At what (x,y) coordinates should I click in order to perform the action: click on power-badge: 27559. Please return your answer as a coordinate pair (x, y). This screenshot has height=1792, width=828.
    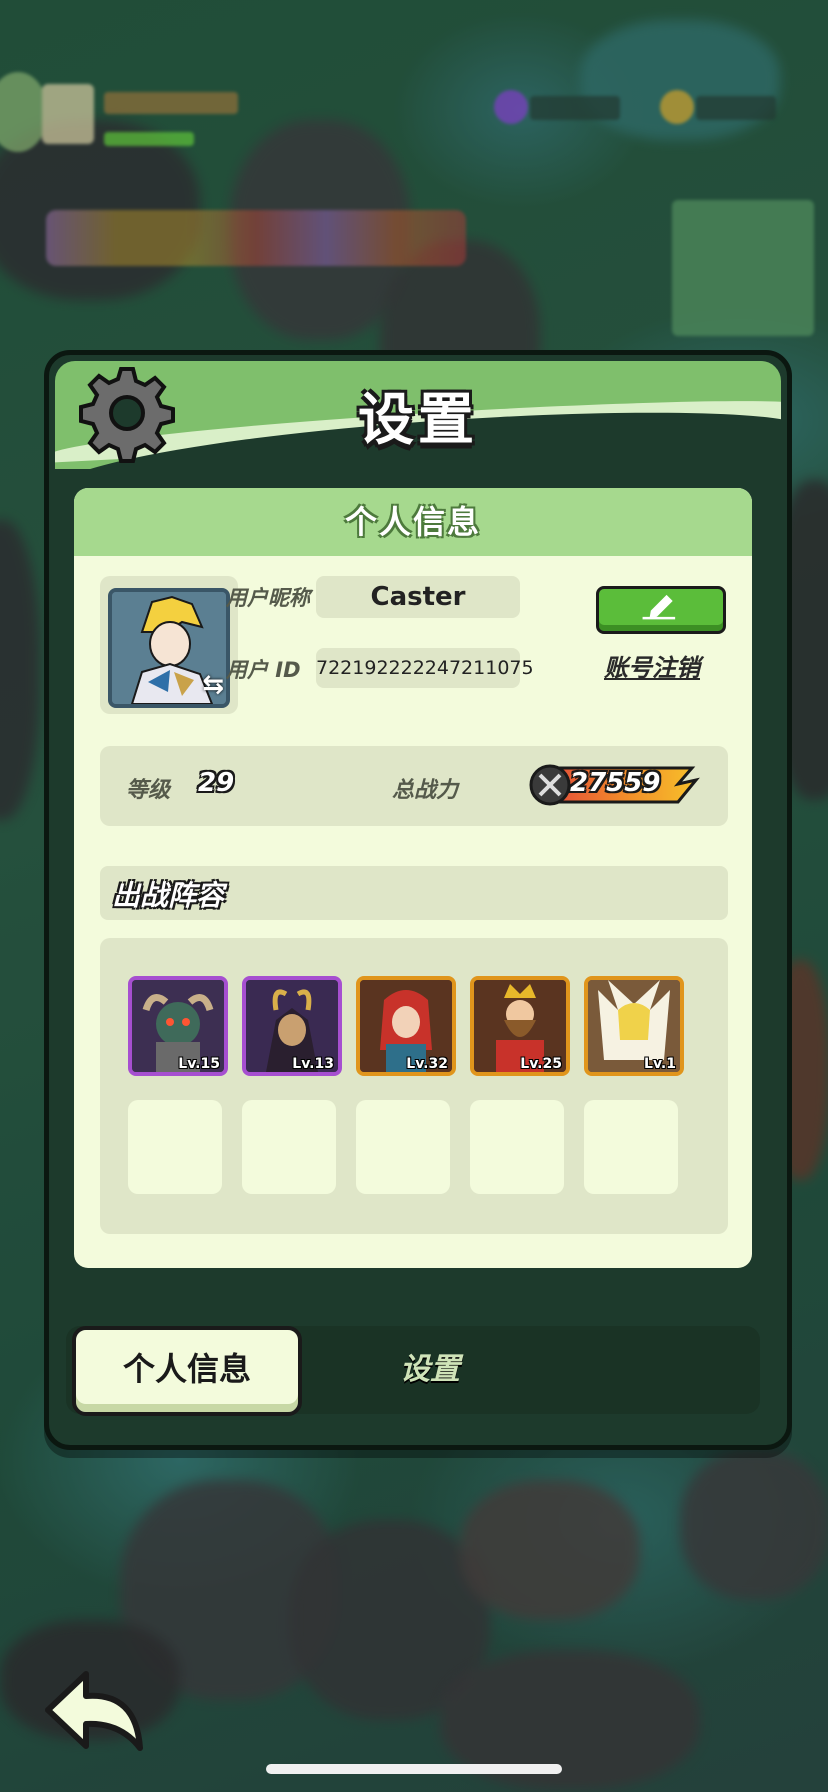
    Looking at the image, I should click on (614, 784).